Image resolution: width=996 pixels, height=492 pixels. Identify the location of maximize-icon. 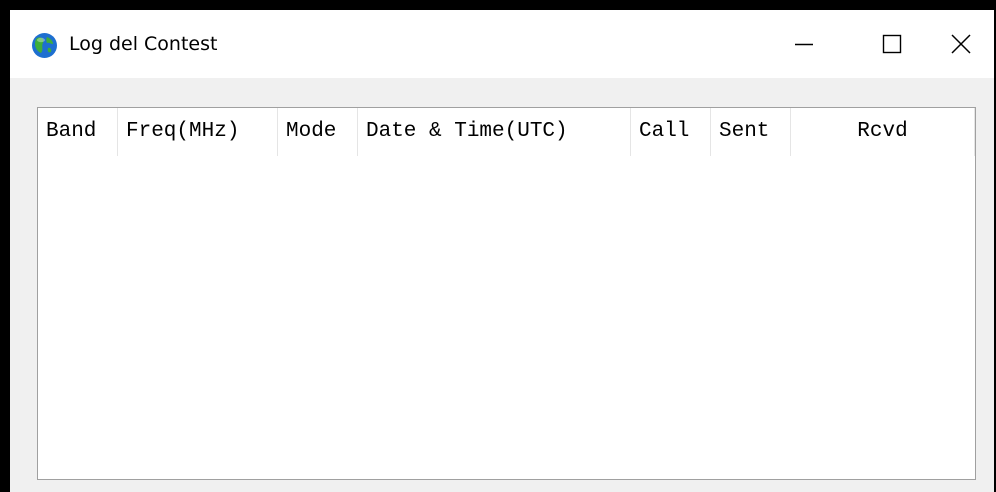
(892, 44).